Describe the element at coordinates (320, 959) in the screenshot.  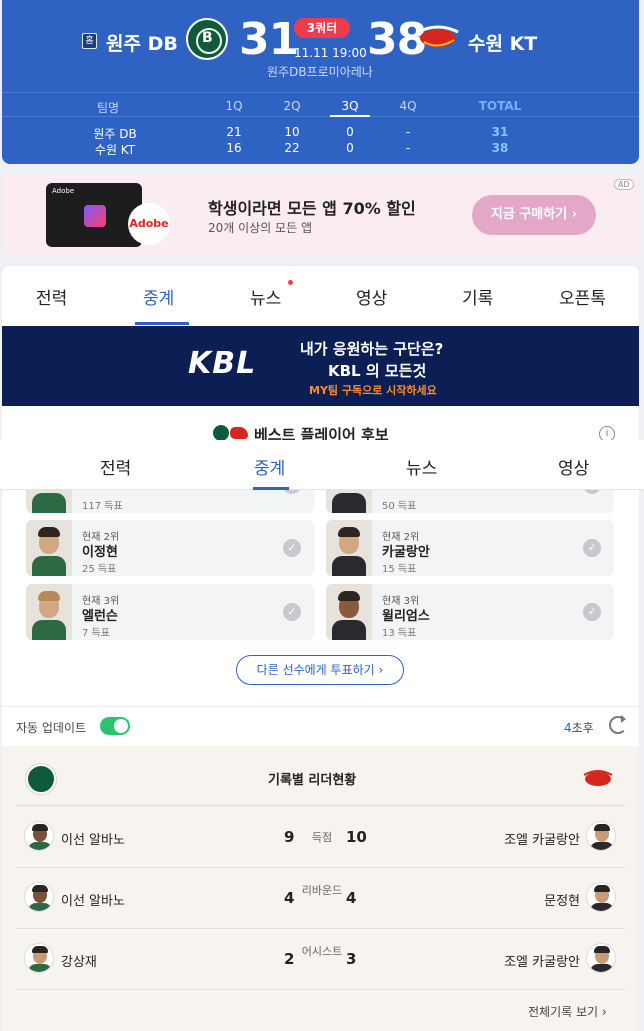
I see `leader-row-assists: 강상재 2 어시스트 3 조엘 카굴랑안` at that location.